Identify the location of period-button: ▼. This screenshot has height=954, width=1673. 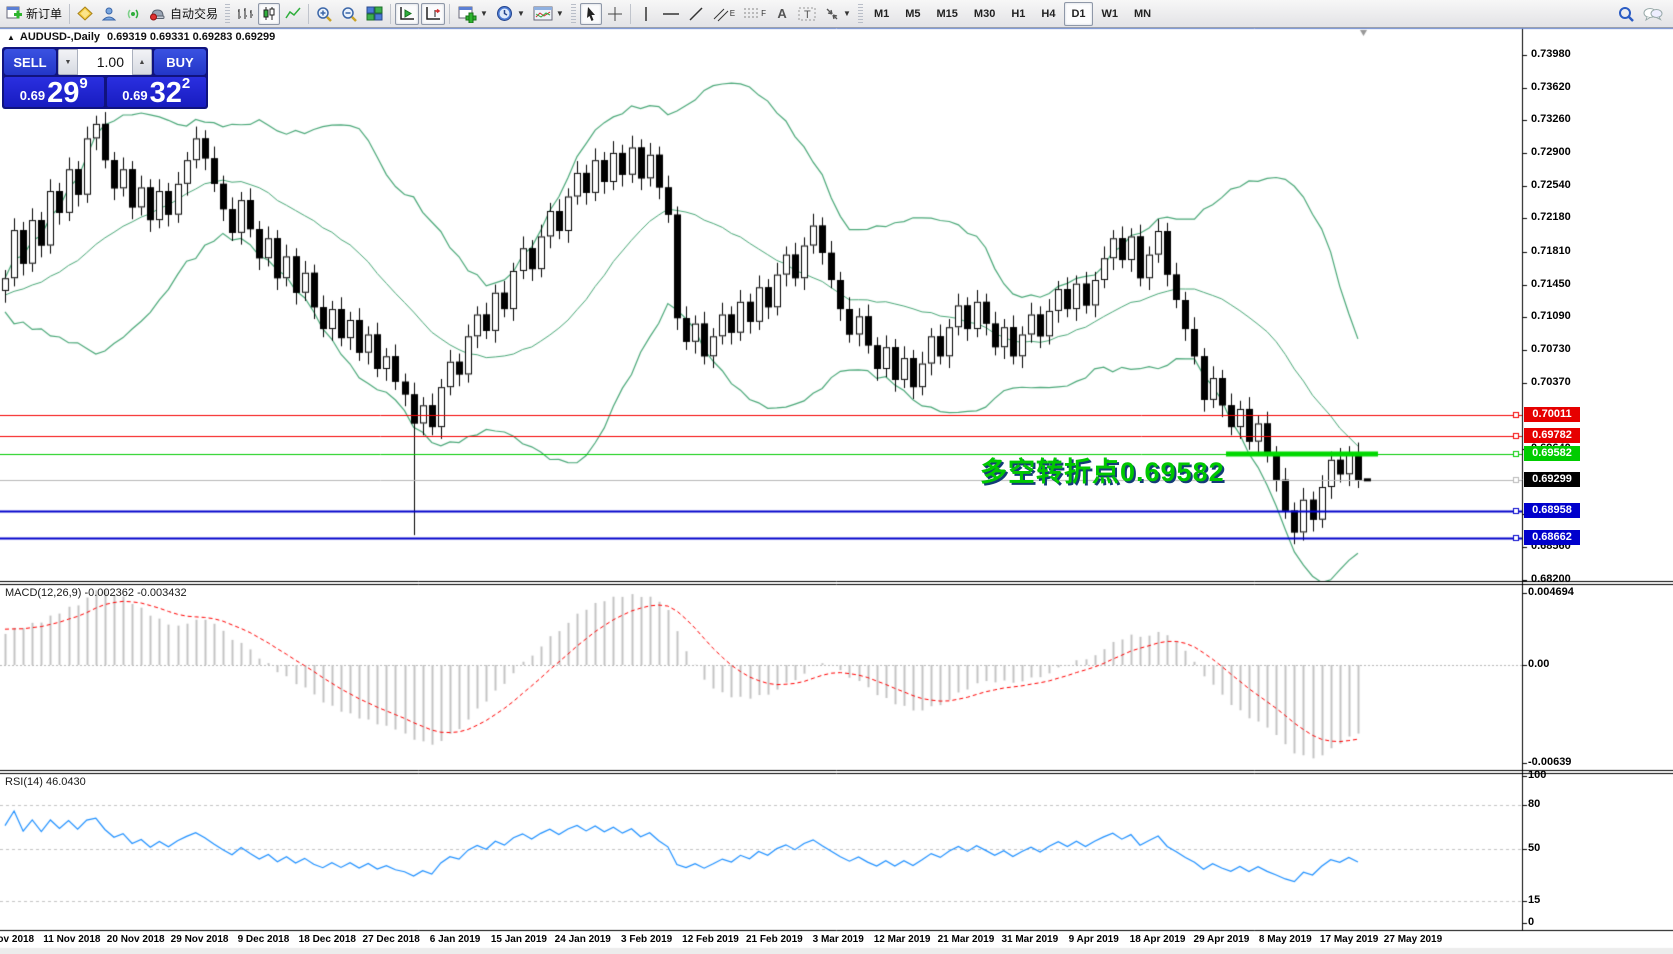
(510, 14).